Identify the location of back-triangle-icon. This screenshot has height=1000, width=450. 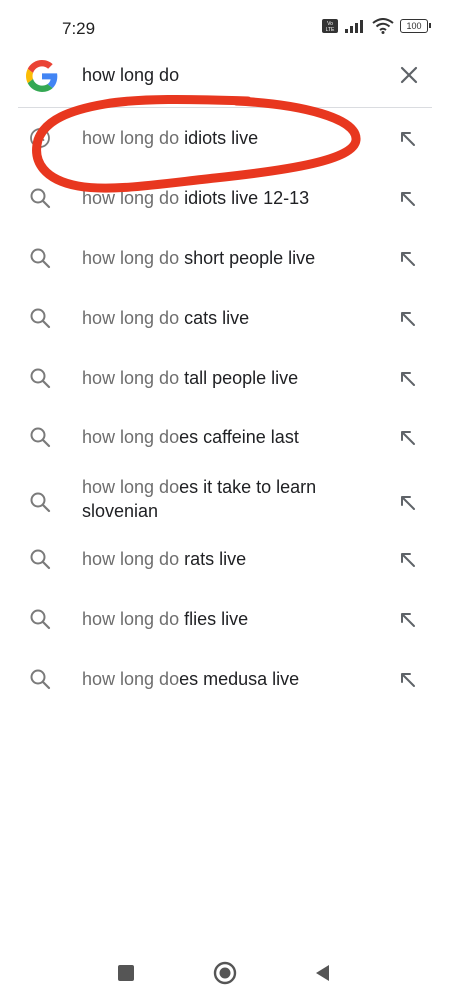
(323, 973).